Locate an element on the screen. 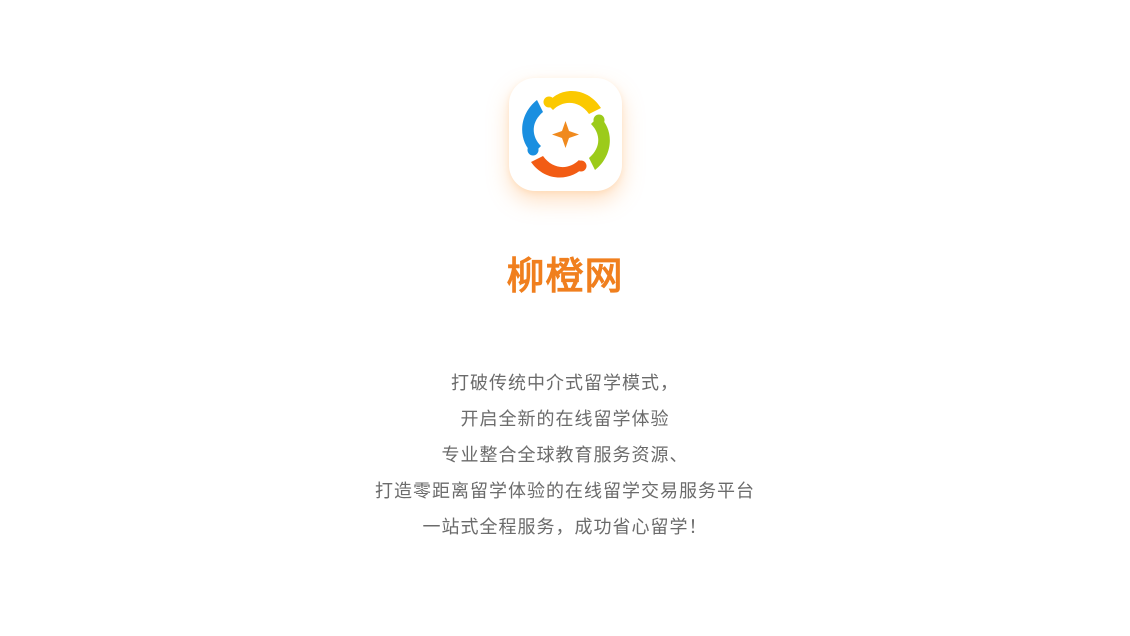 The height and width of the screenshot is (636, 1130). star-icon is located at coordinates (565, 134).